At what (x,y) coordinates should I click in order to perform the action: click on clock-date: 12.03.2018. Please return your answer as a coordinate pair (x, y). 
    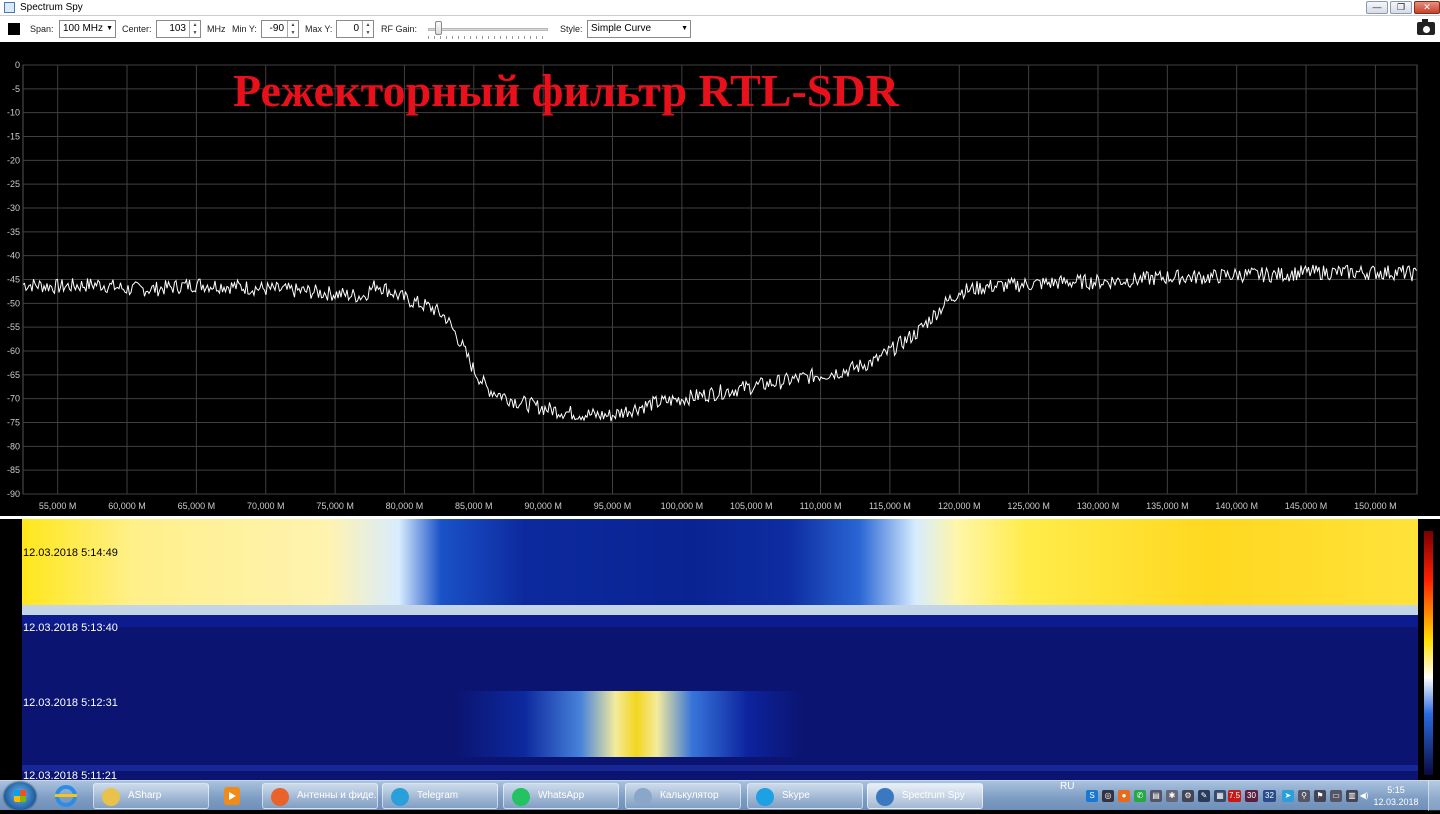
    Looking at the image, I should click on (1396, 802).